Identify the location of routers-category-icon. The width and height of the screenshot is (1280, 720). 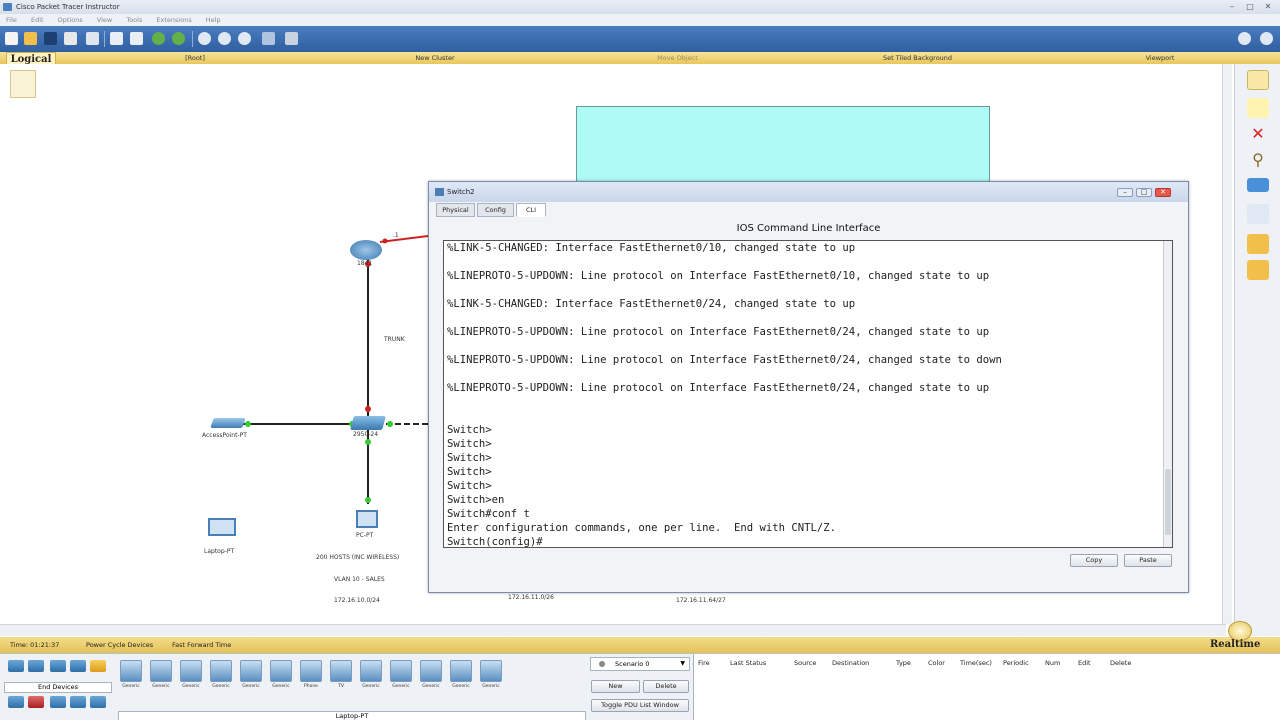
(16, 666).